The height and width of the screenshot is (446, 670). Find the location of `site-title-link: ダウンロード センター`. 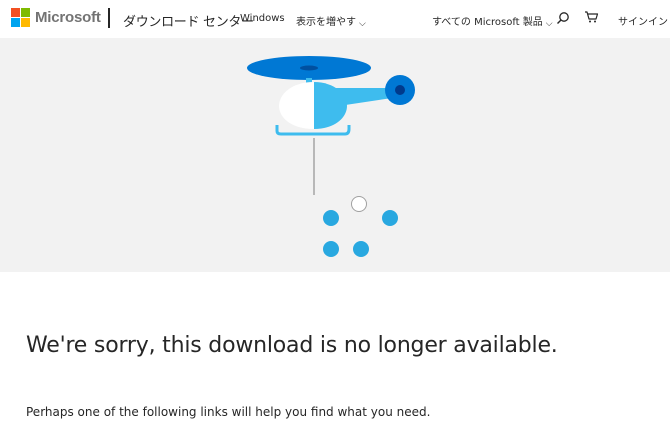

site-title-link: ダウンロード センター is located at coordinates (188, 20).